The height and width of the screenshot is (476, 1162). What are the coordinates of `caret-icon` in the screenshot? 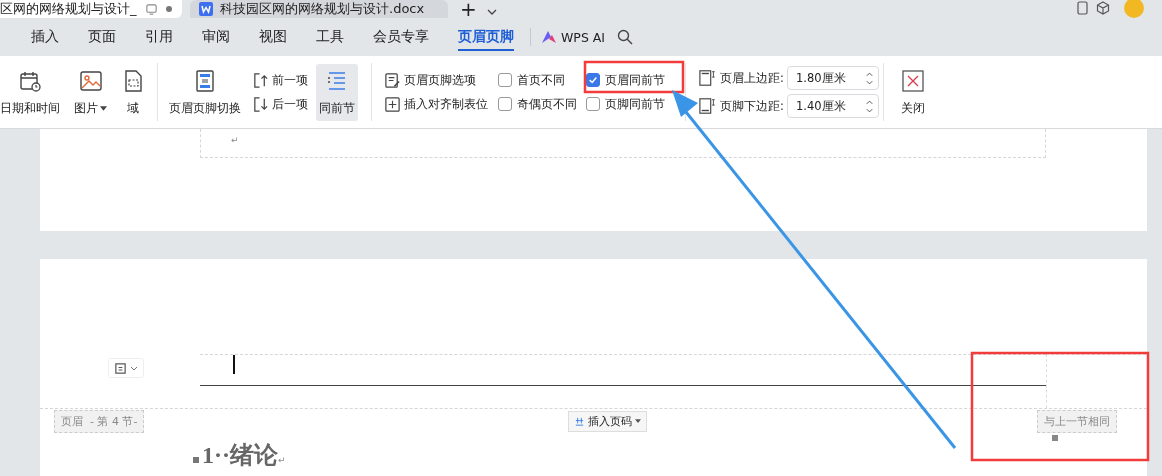 It's located at (638, 421).